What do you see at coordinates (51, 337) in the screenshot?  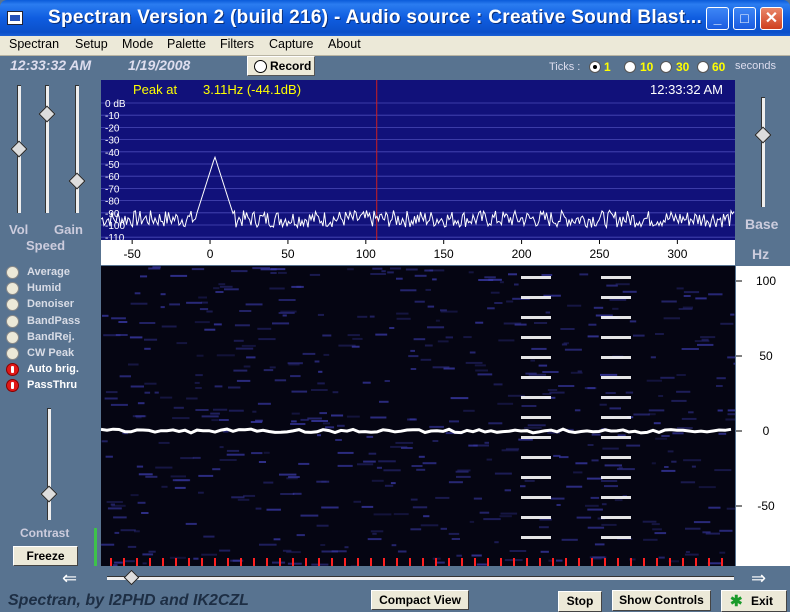 I see `toggle-label: BandRej.` at bounding box center [51, 337].